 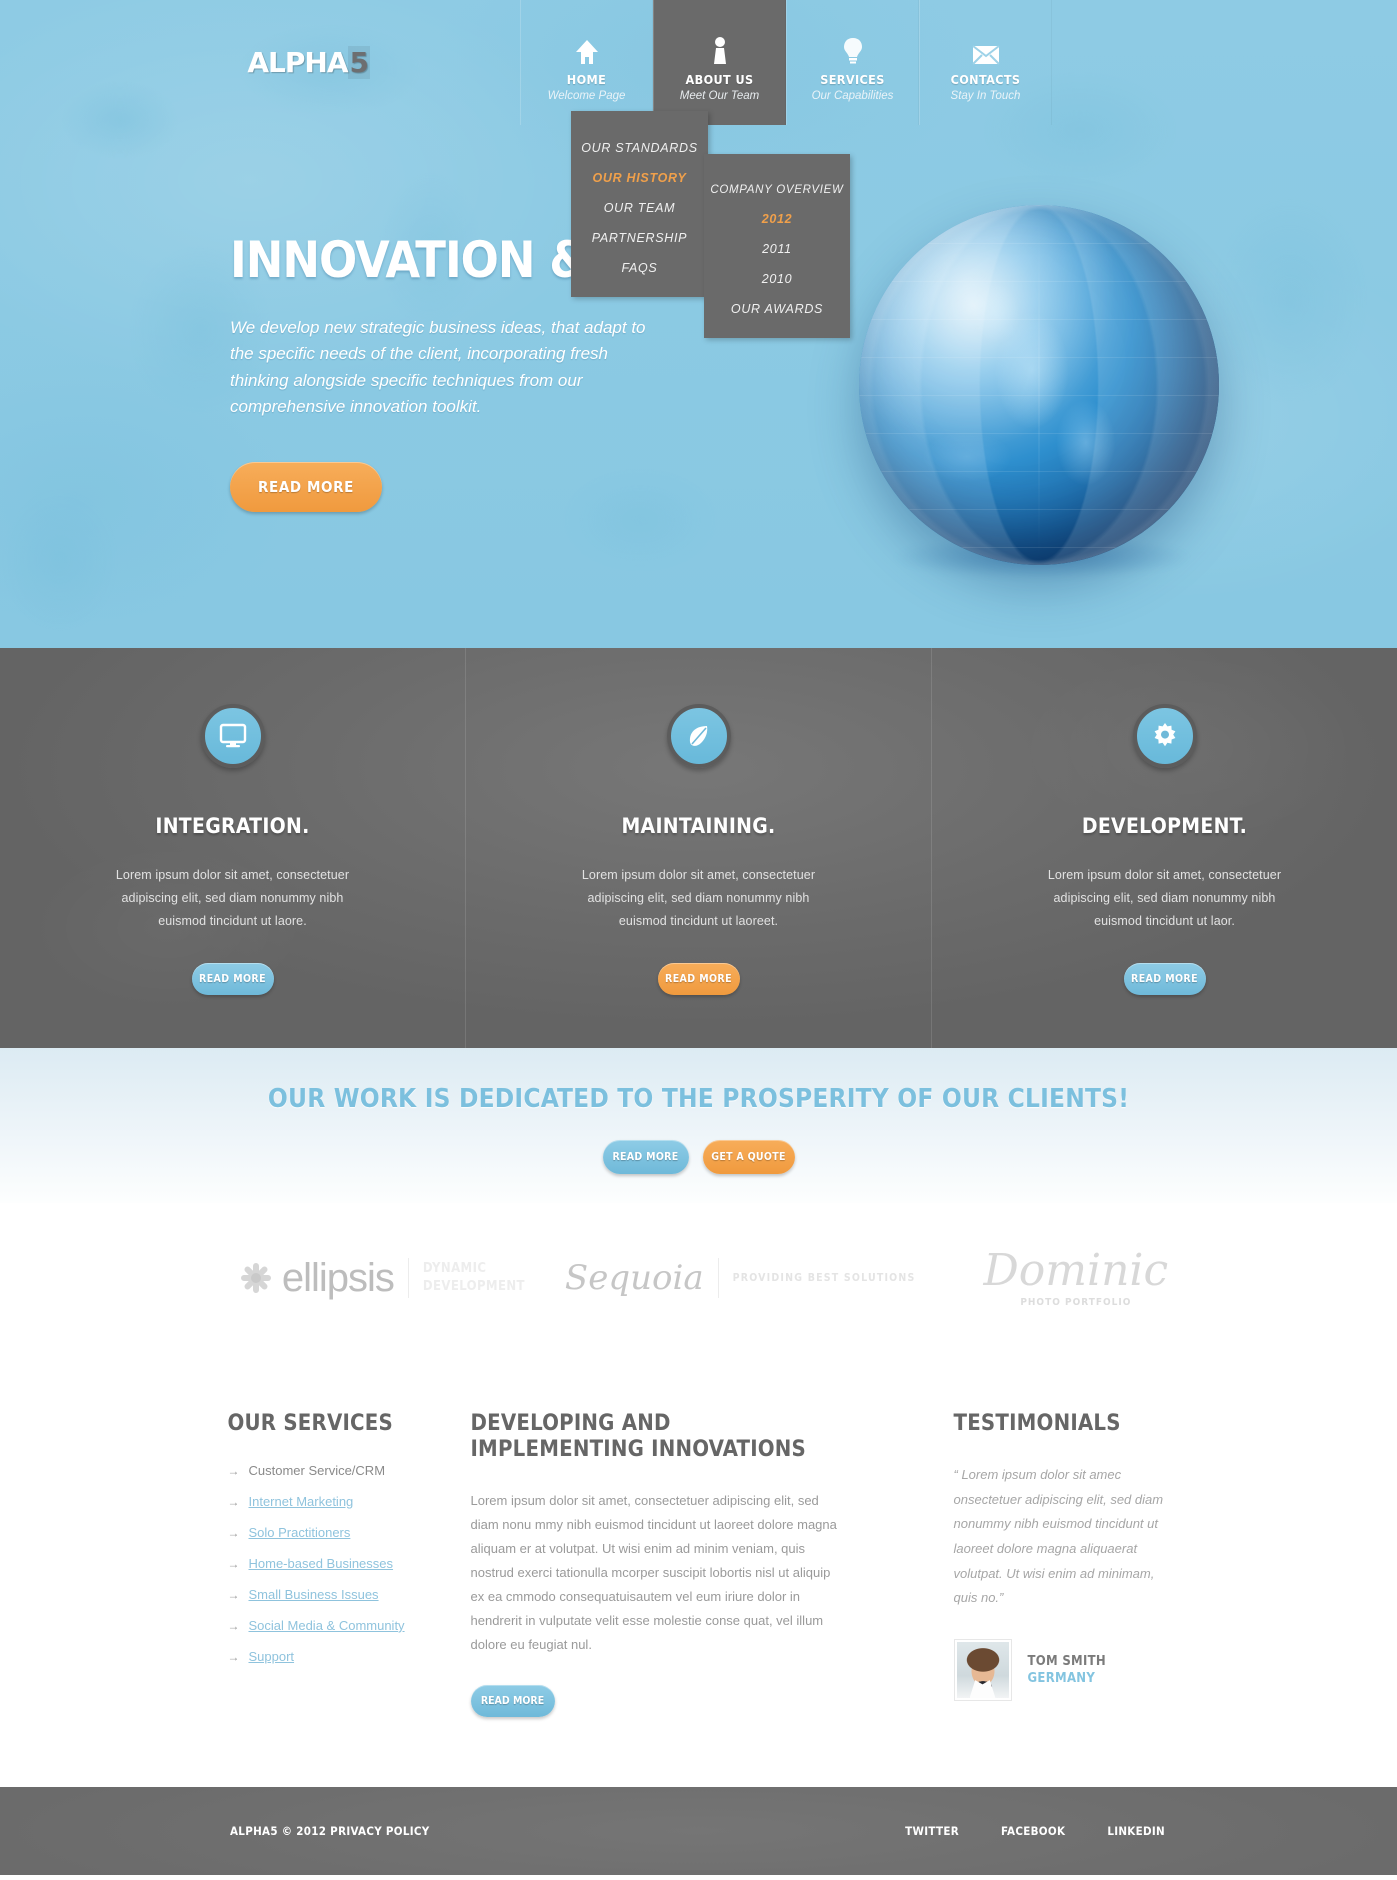 I want to click on partner-tagline: PHOTO PORTFOLIO, so click(x=1076, y=1302).